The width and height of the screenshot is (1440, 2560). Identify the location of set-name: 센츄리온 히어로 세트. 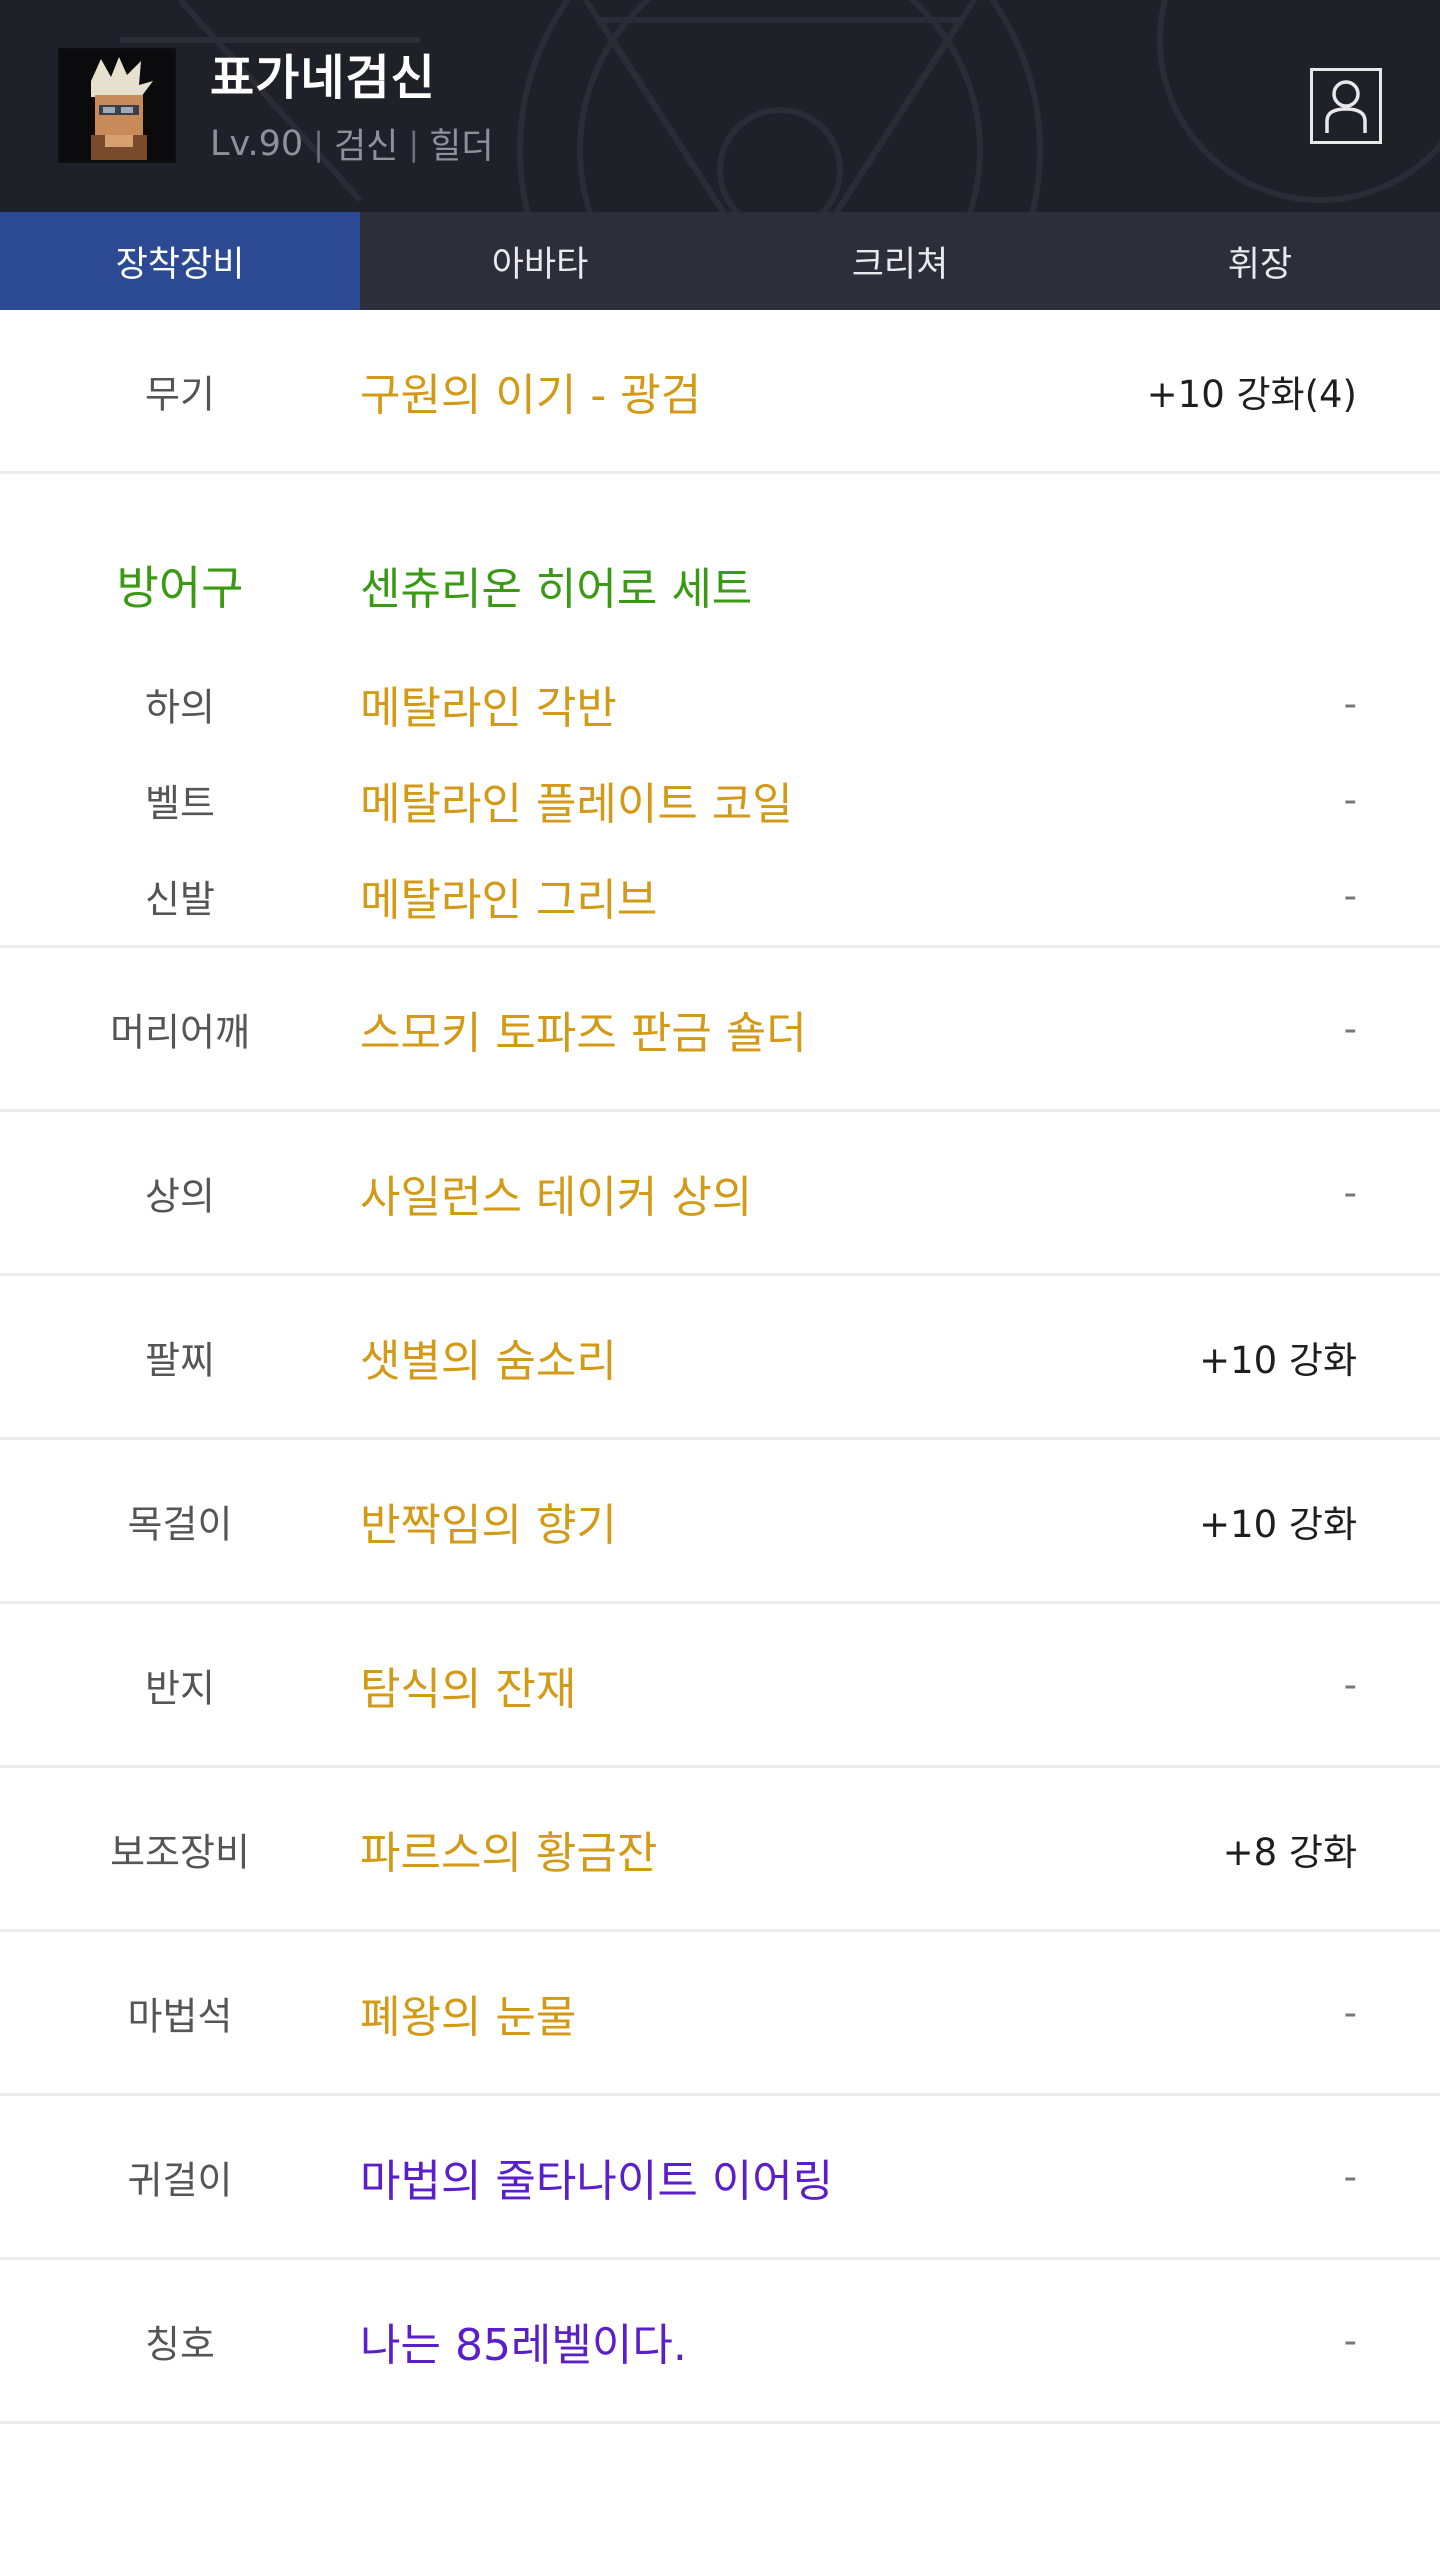
(556, 589).